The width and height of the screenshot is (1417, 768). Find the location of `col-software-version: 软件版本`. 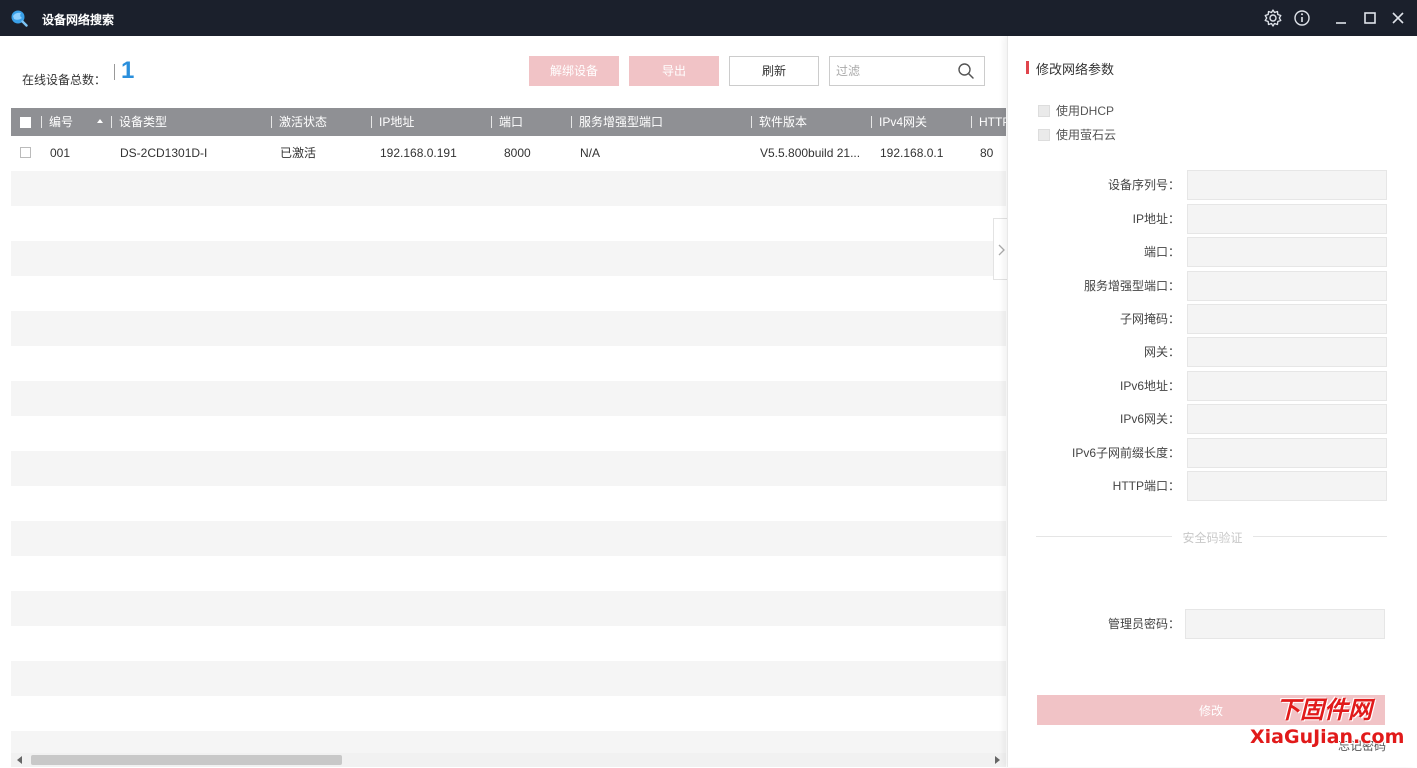

col-software-version: 软件版本 is located at coordinates (779, 122).